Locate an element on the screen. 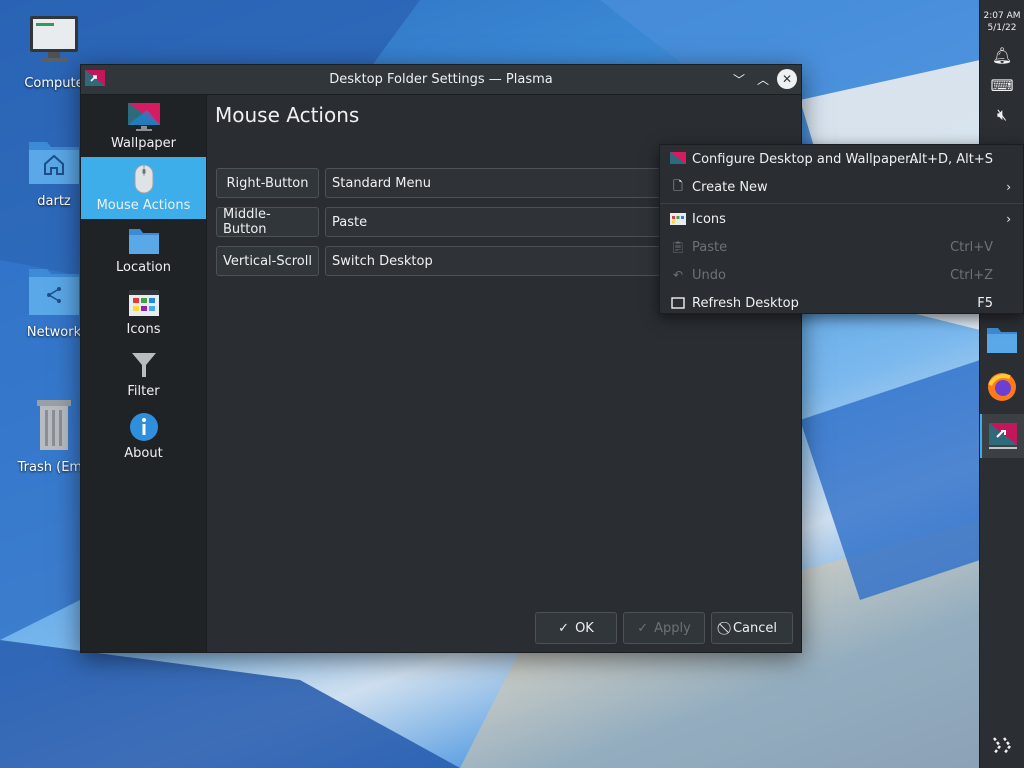  configure-icon is located at coordinates (678, 159).